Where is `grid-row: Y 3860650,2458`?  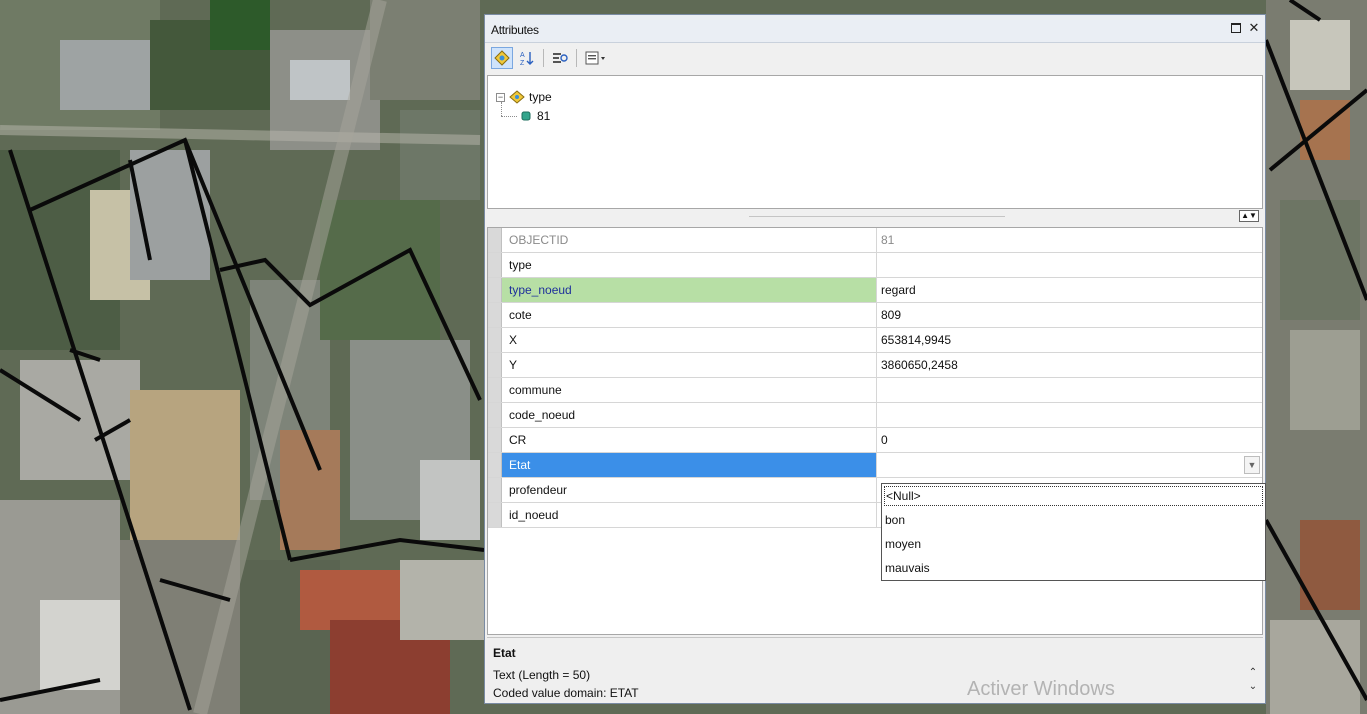 grid-row: Y 3860650,2458 is located at coordinates (875, 365).